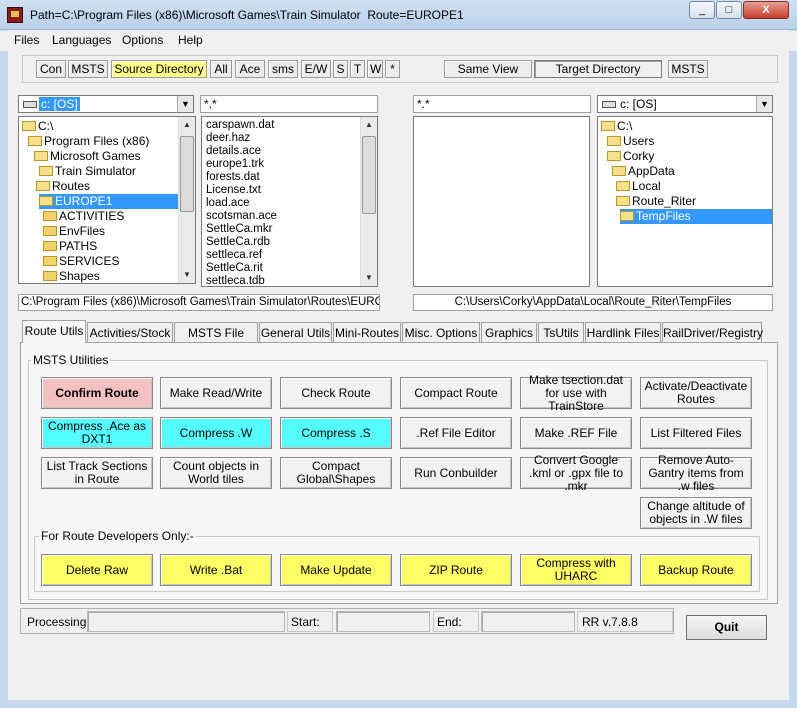  Describe the element at coordinates (598, 69) in the screenshot. I see `target-directory-button: Target Directory` at that location.